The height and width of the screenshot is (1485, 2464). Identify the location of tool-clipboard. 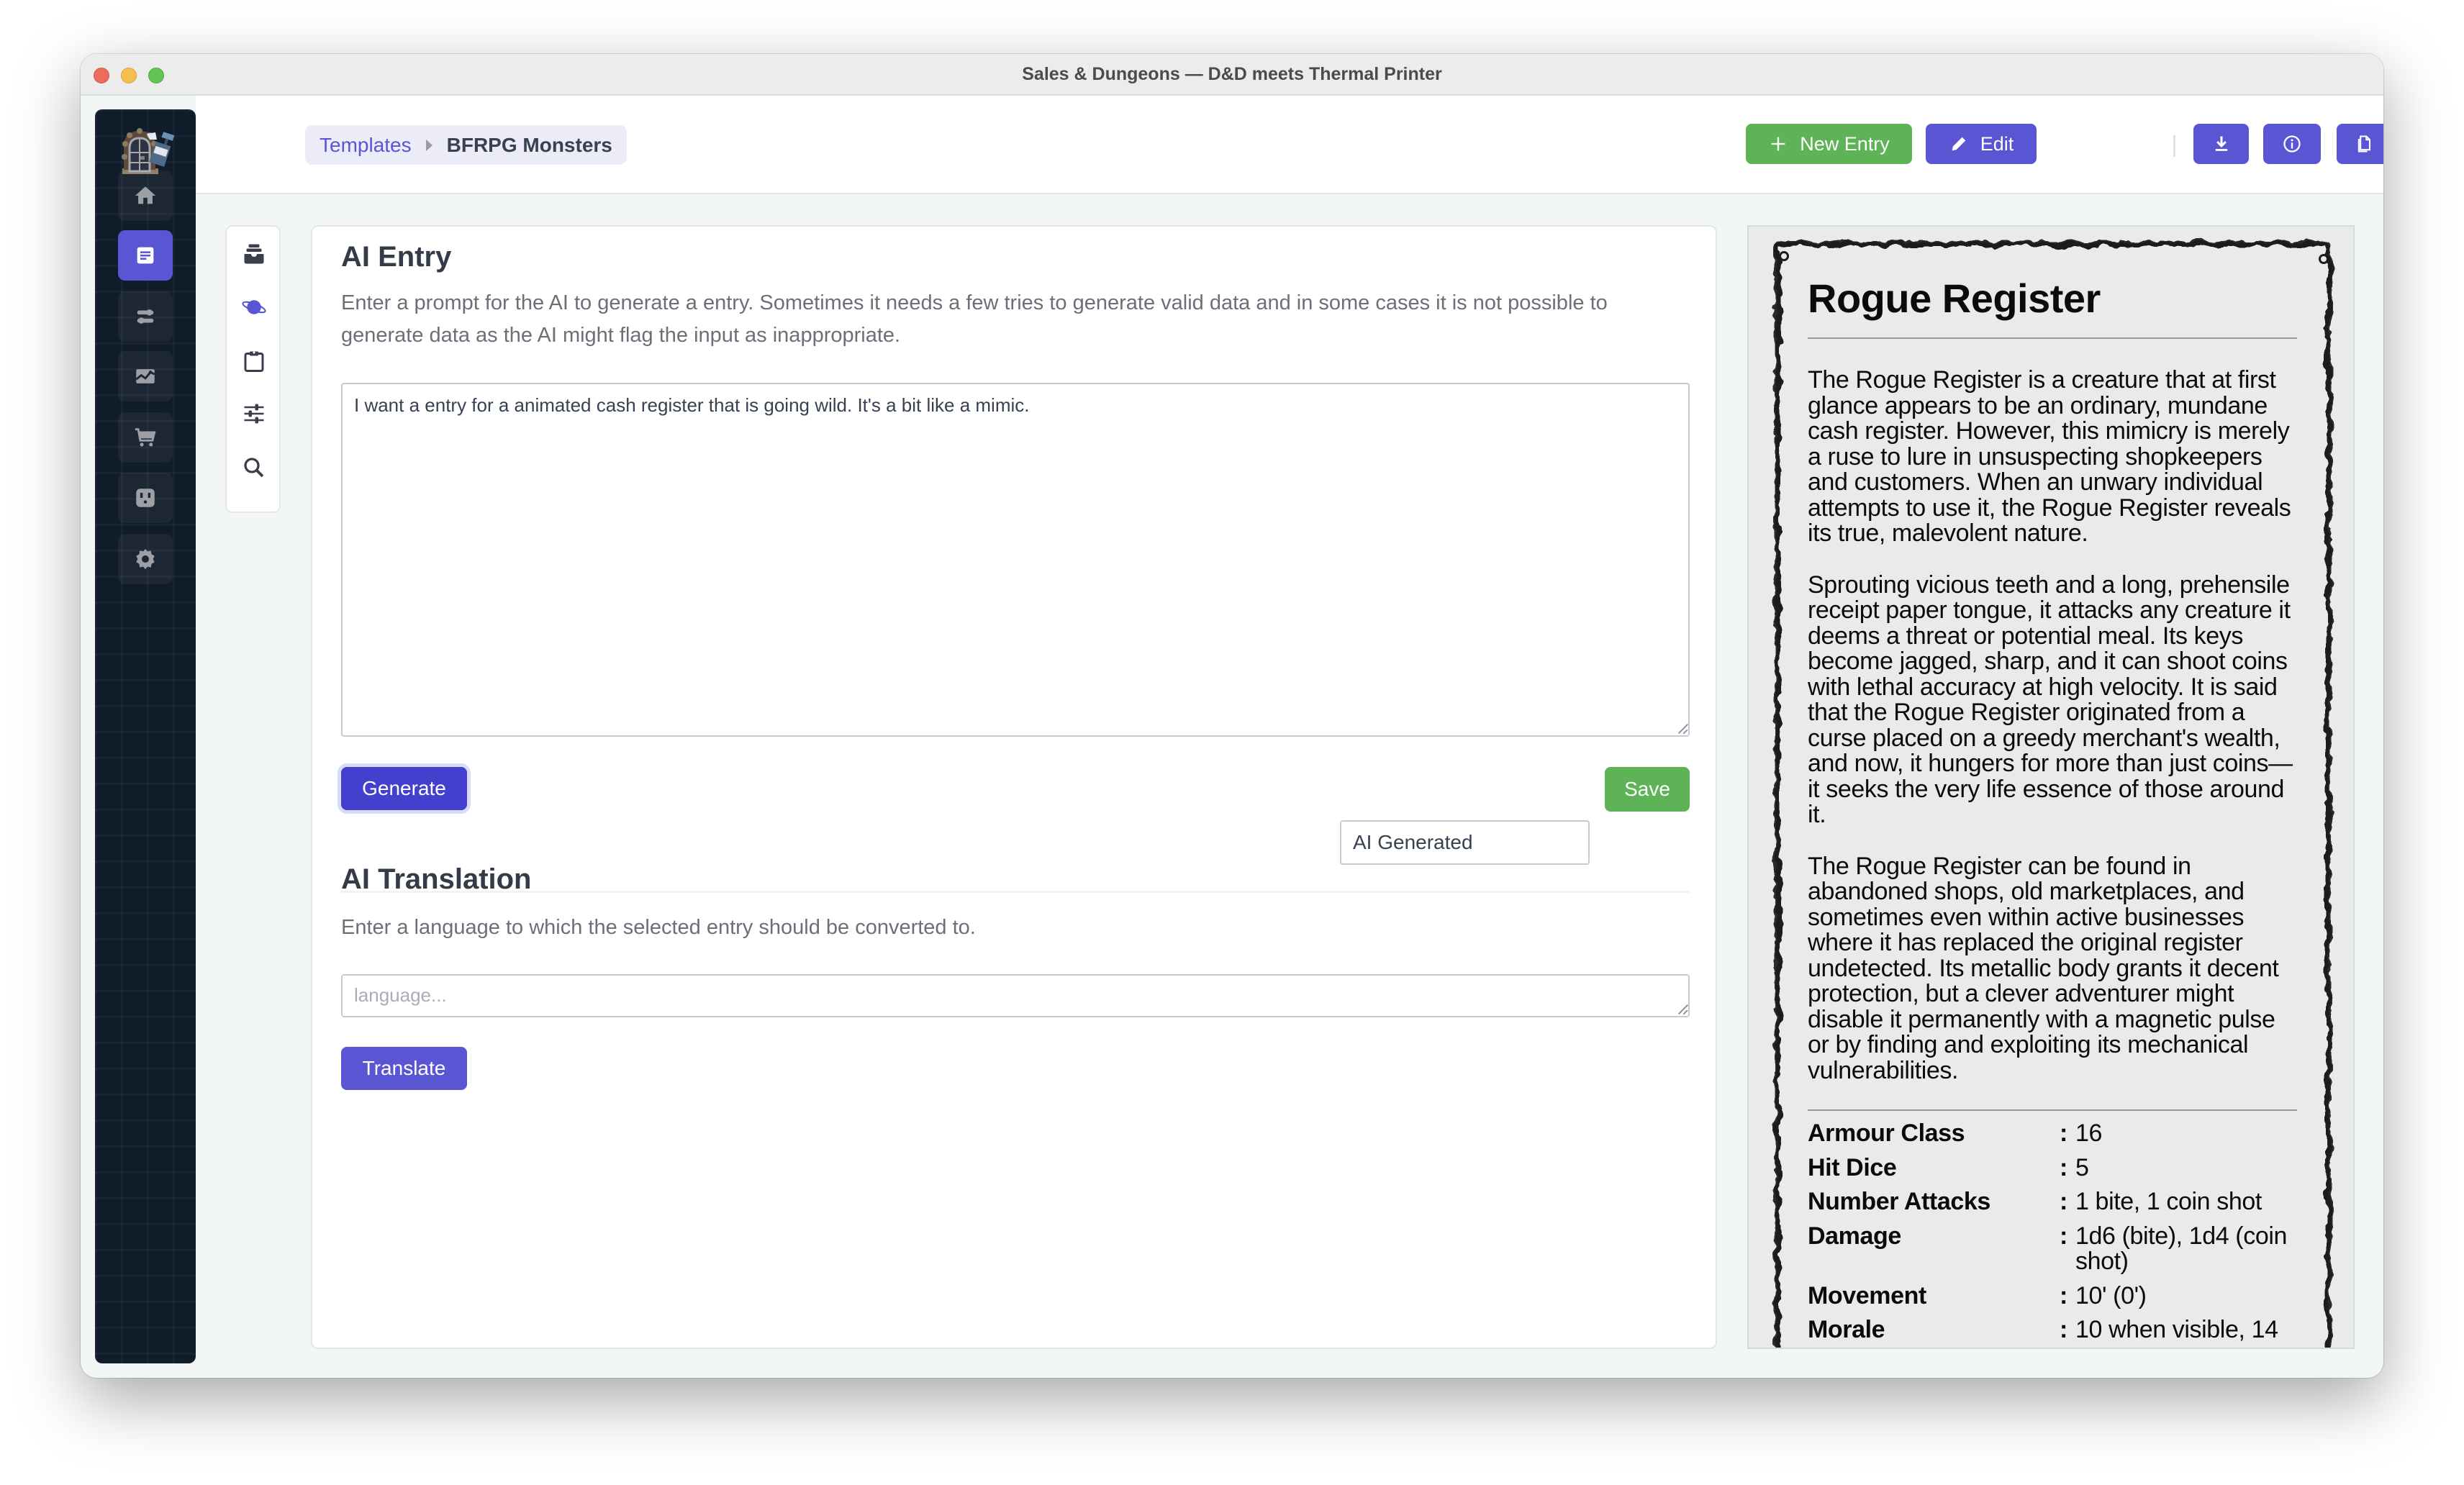
(254, 361).